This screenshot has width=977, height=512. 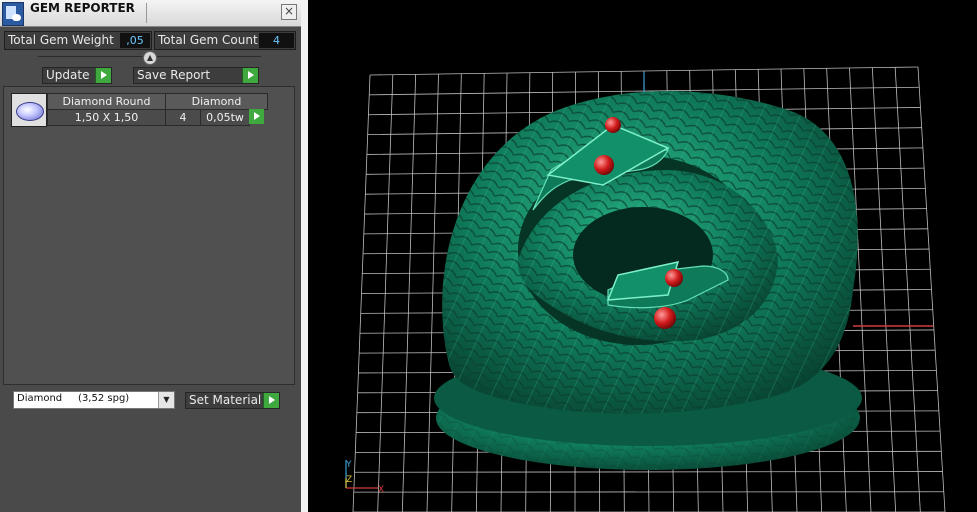 What do you see at coordinates (61, 40) in the screenshot?
I see `total-gem-weight-label: Total Gem Weight` at bounding box center [61, 40].